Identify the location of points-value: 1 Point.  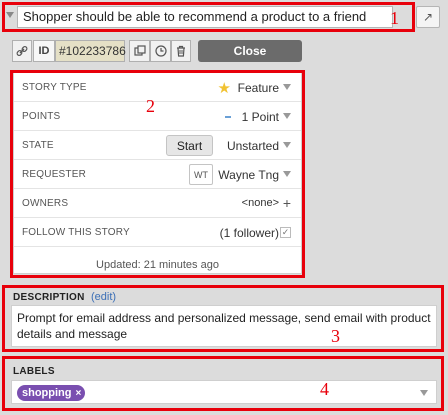
(260, 117).